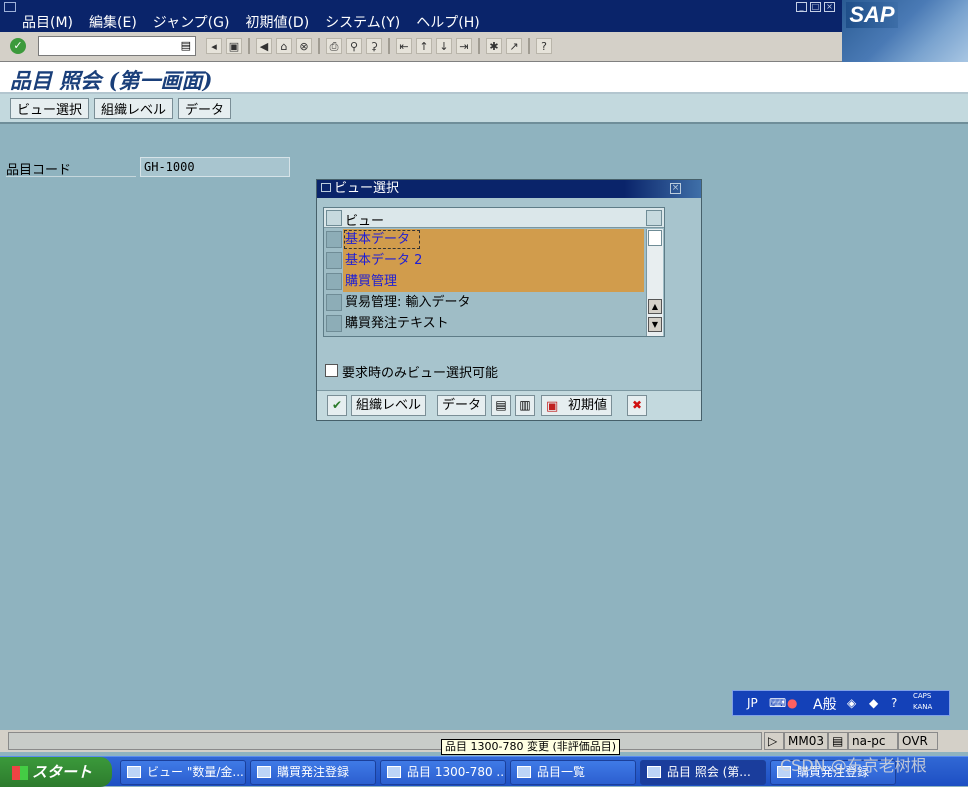 Image resolution: width=968 pixels, height=787 pixels. Describe the element at coordinates (792, 703) in the screenshot. I see `ime-pad-icon: ●` at that location.